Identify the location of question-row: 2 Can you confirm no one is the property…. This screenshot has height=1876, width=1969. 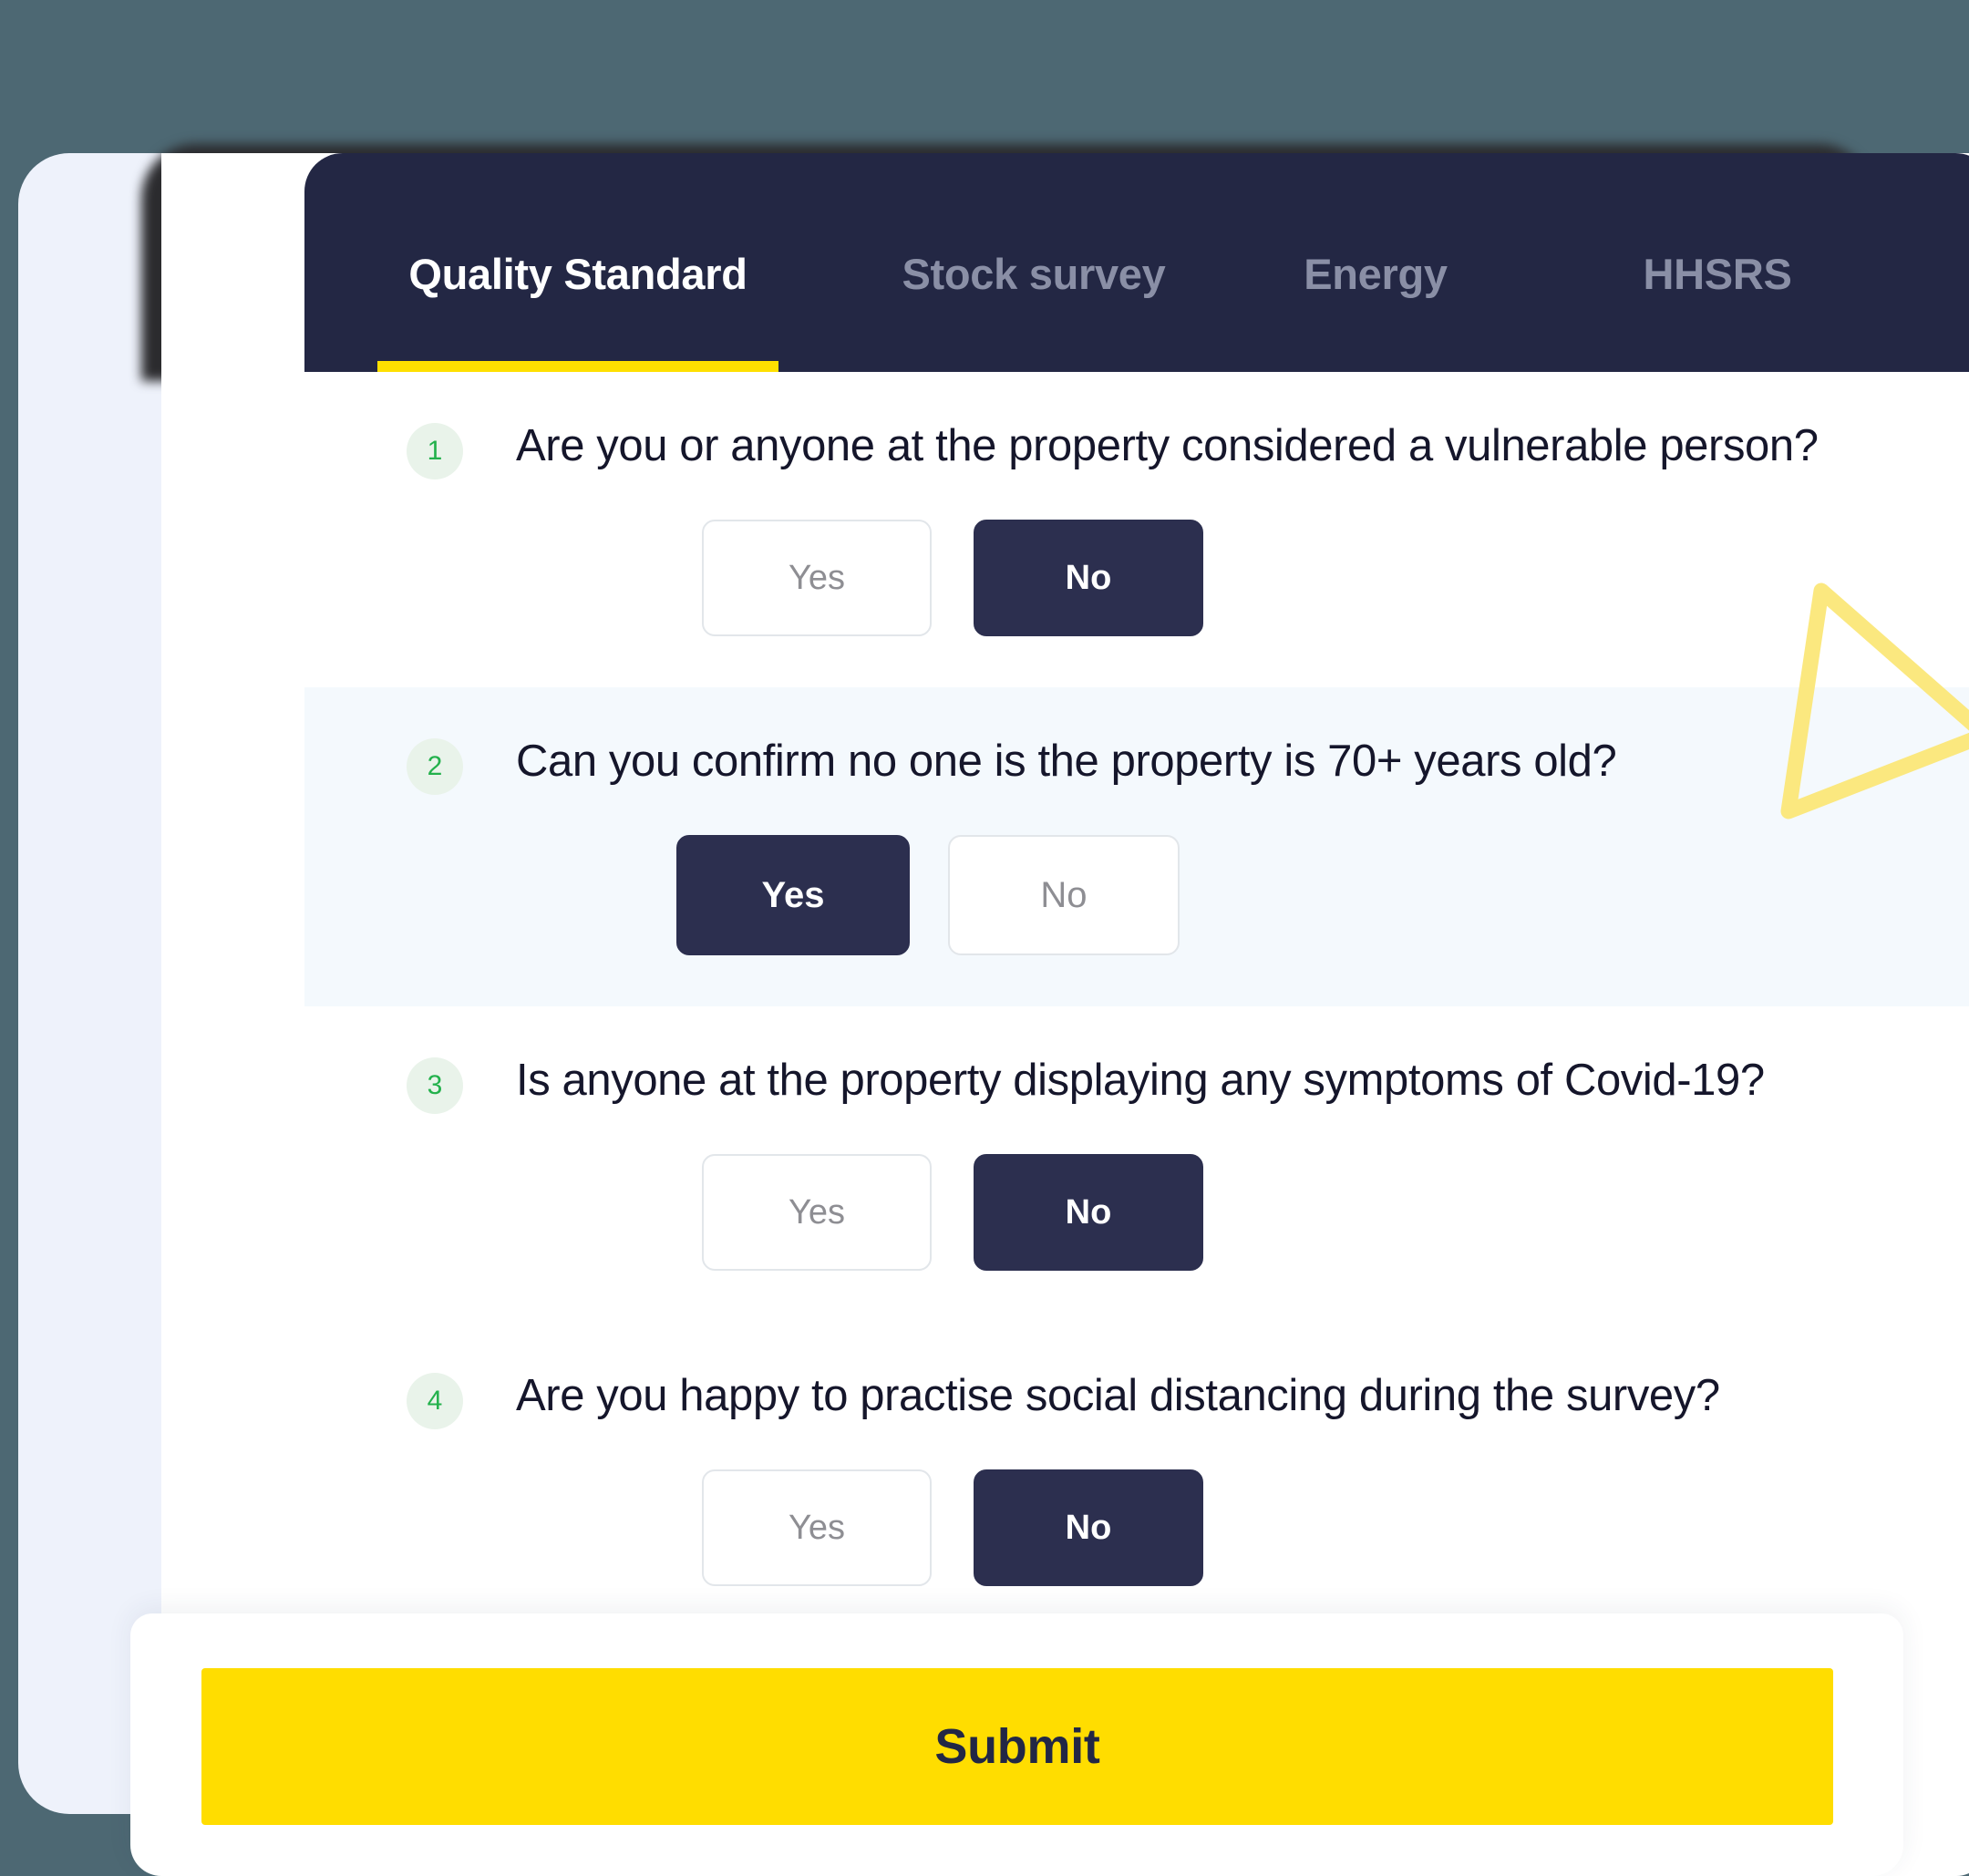
(1136, 846).